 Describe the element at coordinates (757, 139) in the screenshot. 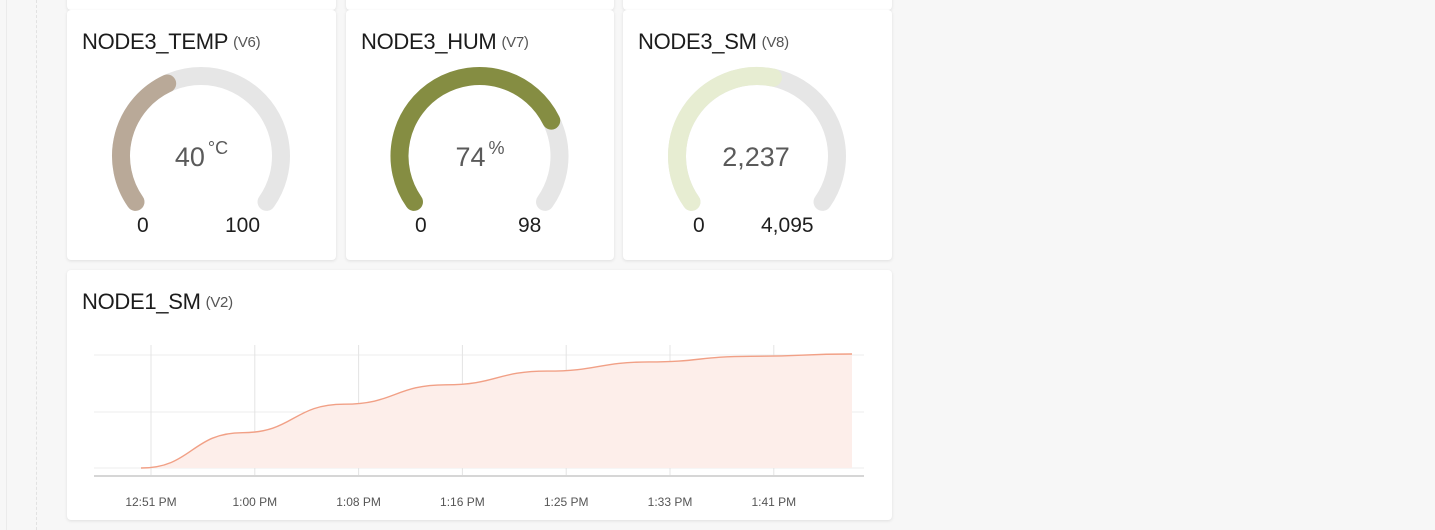

I see `gauge-sm` at that location.